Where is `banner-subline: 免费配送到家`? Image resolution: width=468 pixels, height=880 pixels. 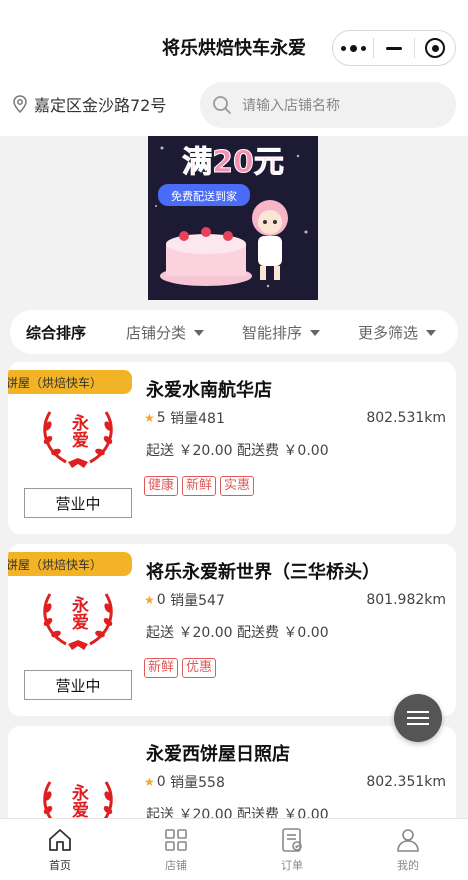
banner-subline: 免费配送到家 is located at coordinates (204, 196).